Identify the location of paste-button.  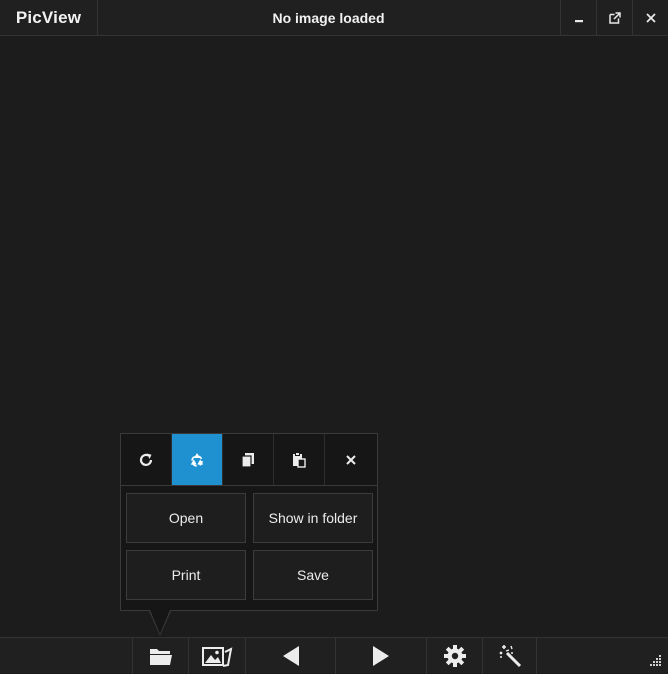
(299, 459).